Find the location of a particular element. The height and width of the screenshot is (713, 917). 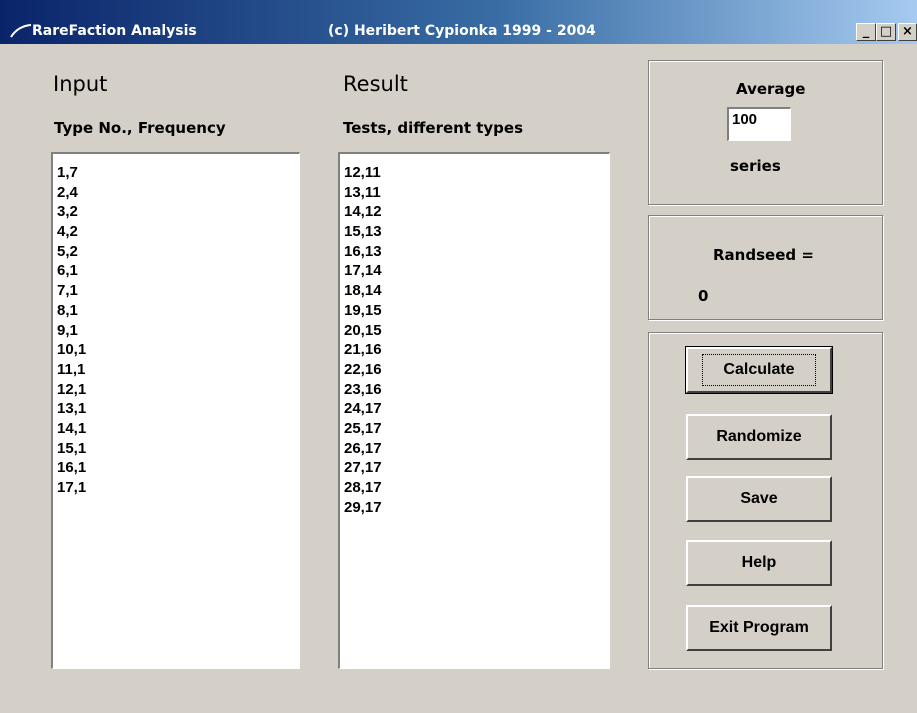

average-series-input: 100 is located at coordinates (759, 124).